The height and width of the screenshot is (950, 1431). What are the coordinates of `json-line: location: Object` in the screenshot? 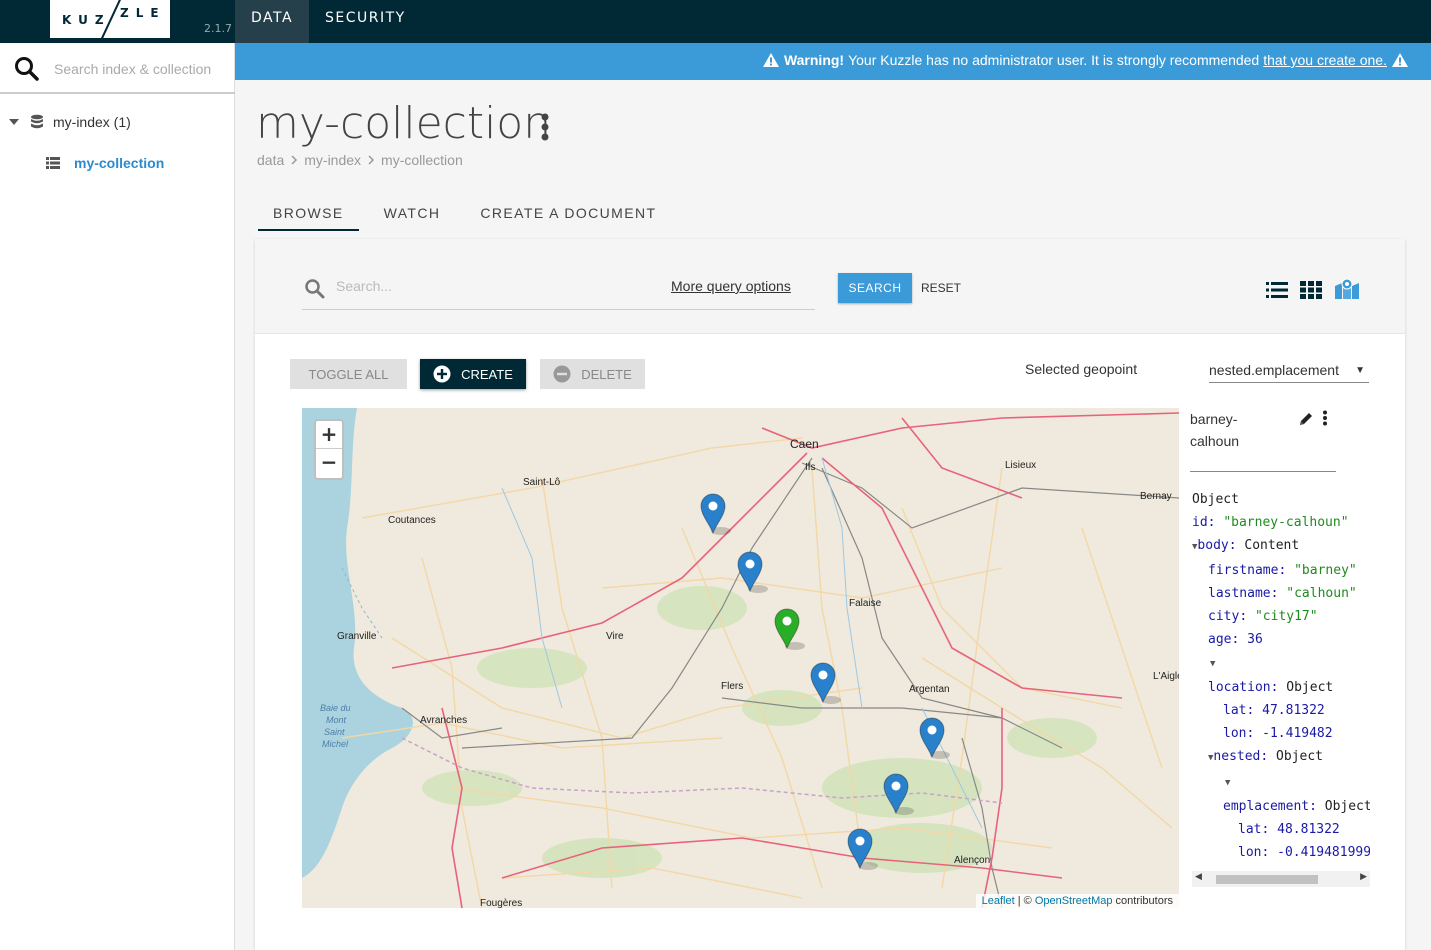 It's located at (1271, 687).